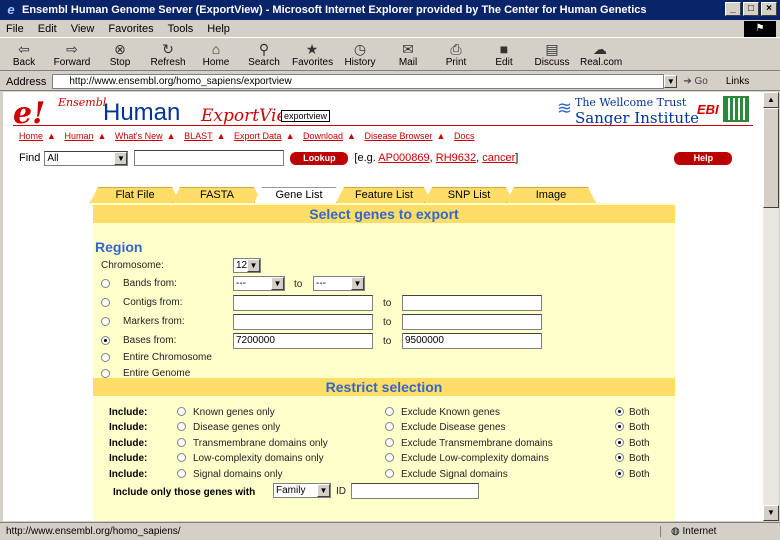 The image size is (780, 540). What do you see at coordinates (105, 340) in the screenshot?
I see `radio-bases` at bounding box center [105, 340].